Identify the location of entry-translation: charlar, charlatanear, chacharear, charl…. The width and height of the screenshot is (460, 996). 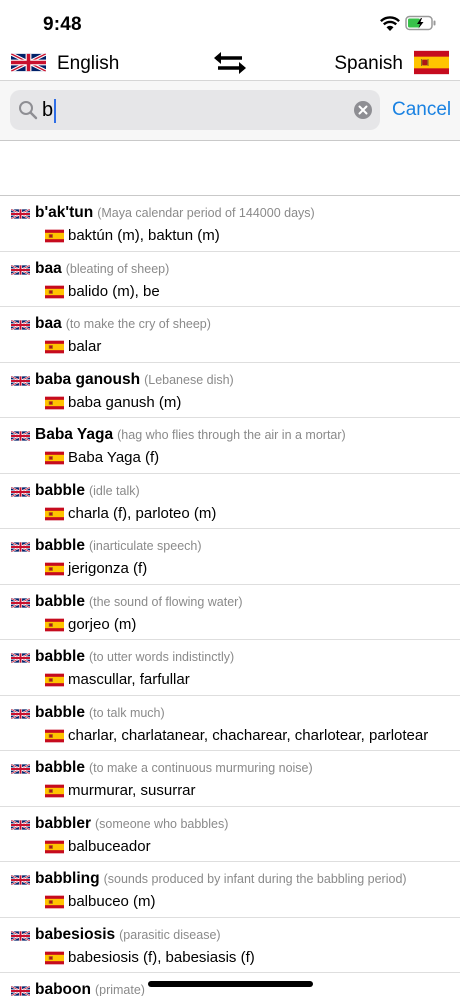
(248, 735).